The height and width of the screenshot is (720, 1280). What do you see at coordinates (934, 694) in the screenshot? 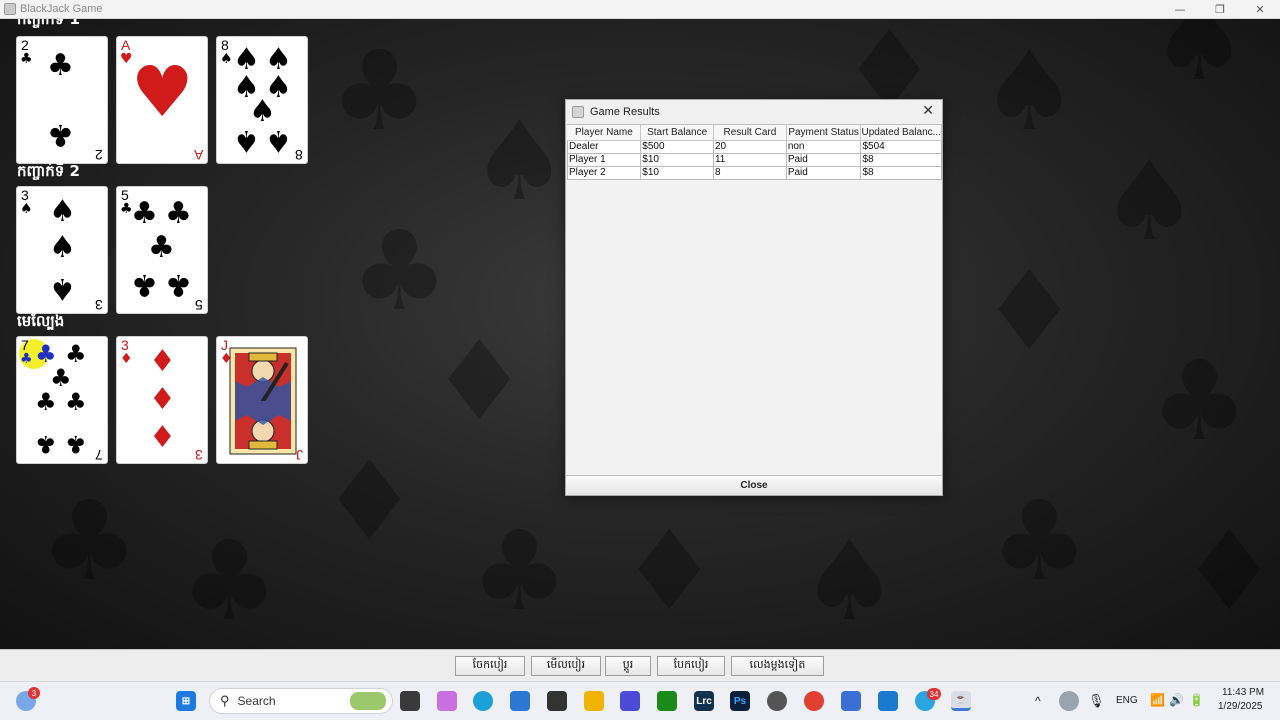
I see `telegram-badge: 34` at bounding box center [934, 694].